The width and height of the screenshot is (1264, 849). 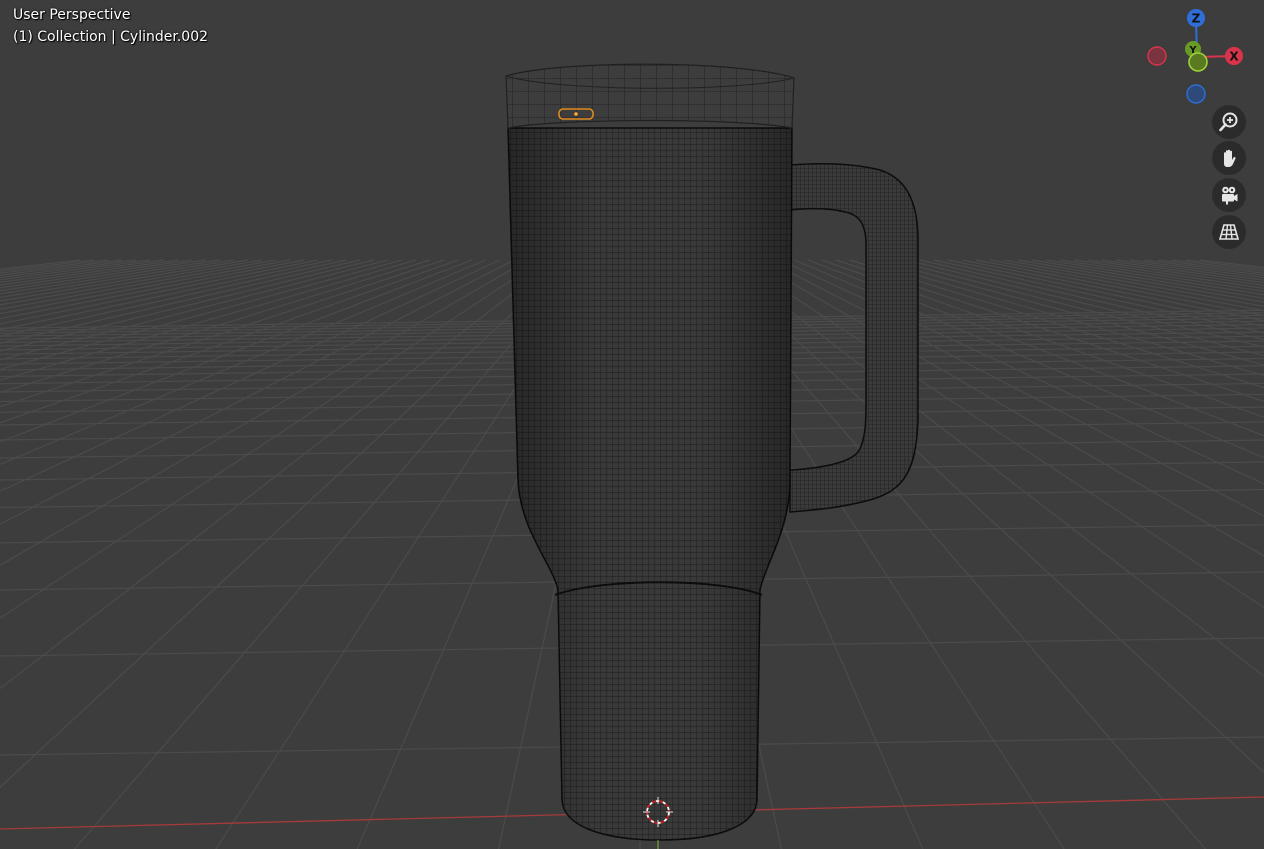 I want to click on zoom-button, so click(x=1229, y=122).